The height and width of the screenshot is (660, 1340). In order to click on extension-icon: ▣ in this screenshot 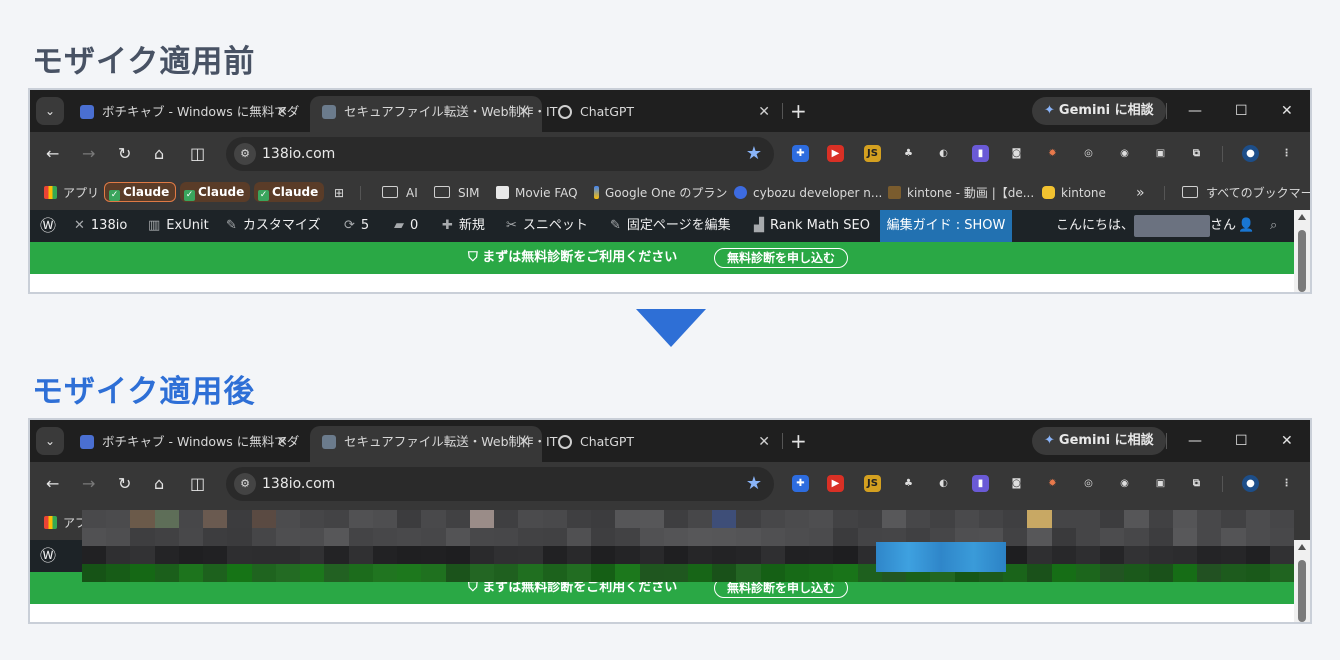, I will do `click(1160, 153)`.